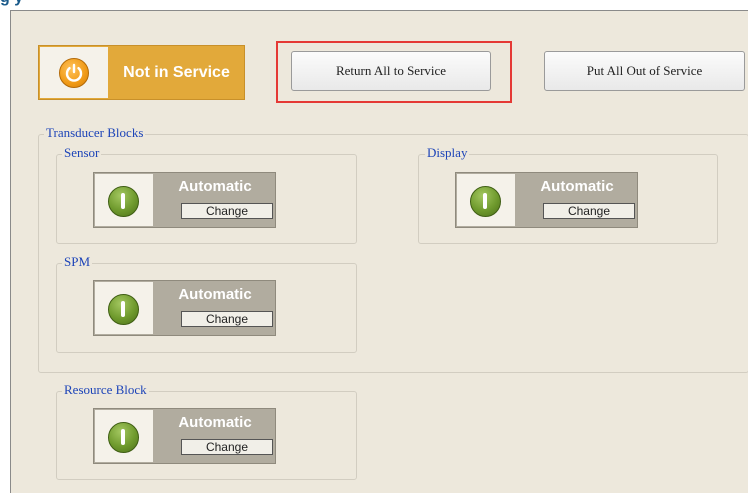 This screenshot has width=748, height=493. I want to click on display-in-service-icon, so click(485, 201).